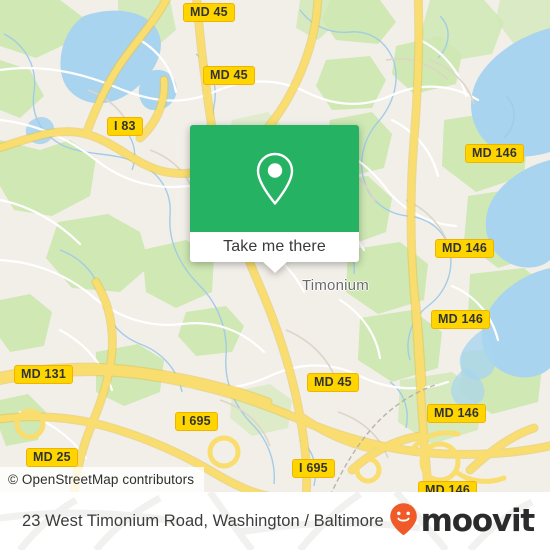 The width and height of the screenshot is (550, 550). I want to click on moovit-wordmark: moovit, so click(478, 520).